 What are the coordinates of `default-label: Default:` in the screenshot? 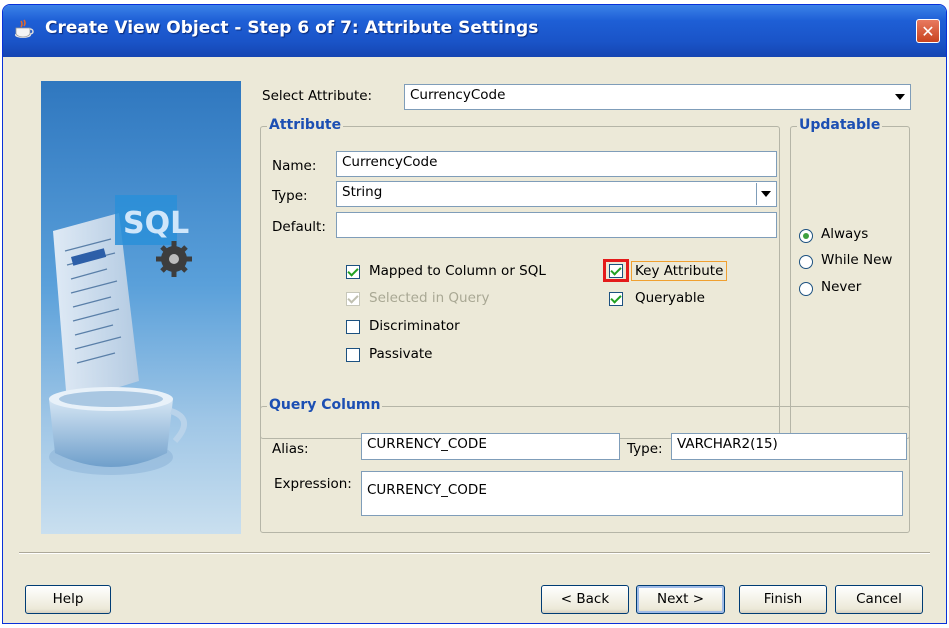 It's located at (299, 227).